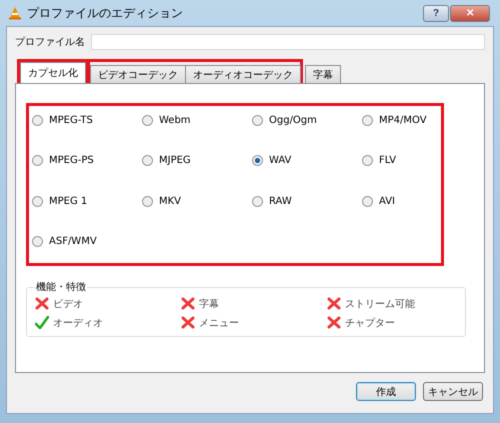 The width and height of the screenshot is (500, 423). I want to click on cone-icon, so click(15, 13).